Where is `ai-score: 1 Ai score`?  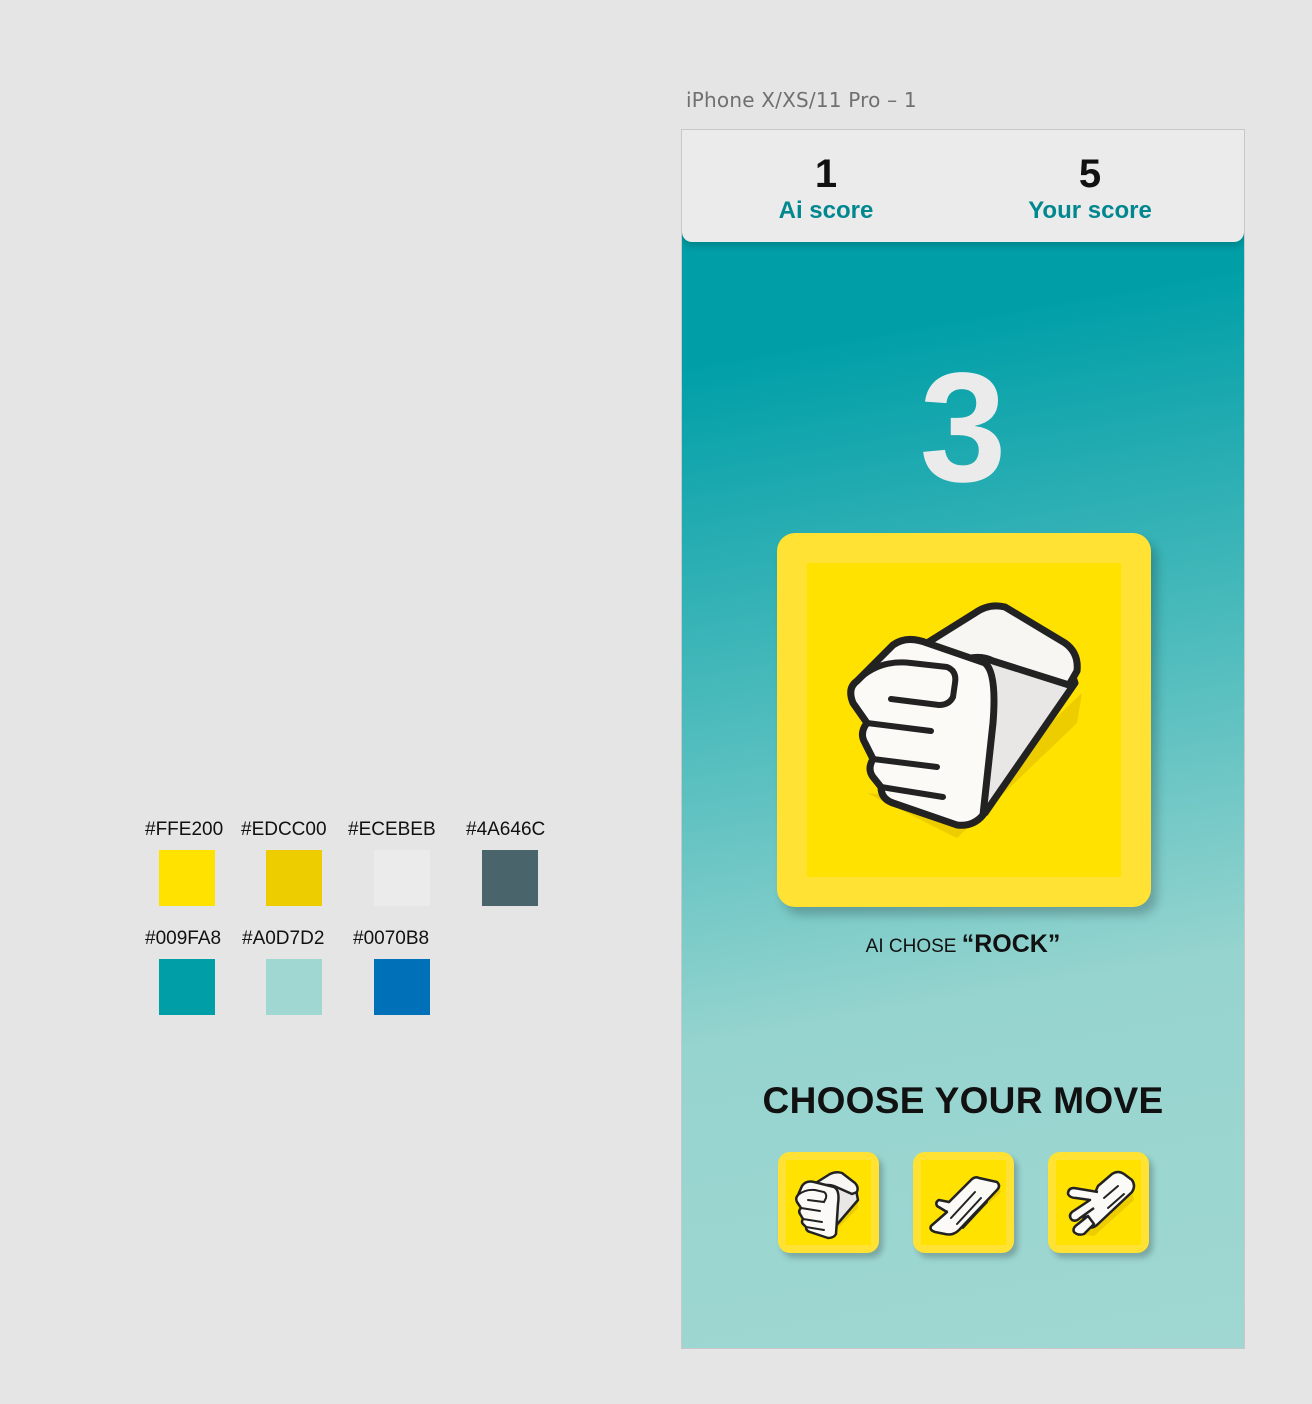 ai-score: 1 Ai score is located at coordinates (826, 189).